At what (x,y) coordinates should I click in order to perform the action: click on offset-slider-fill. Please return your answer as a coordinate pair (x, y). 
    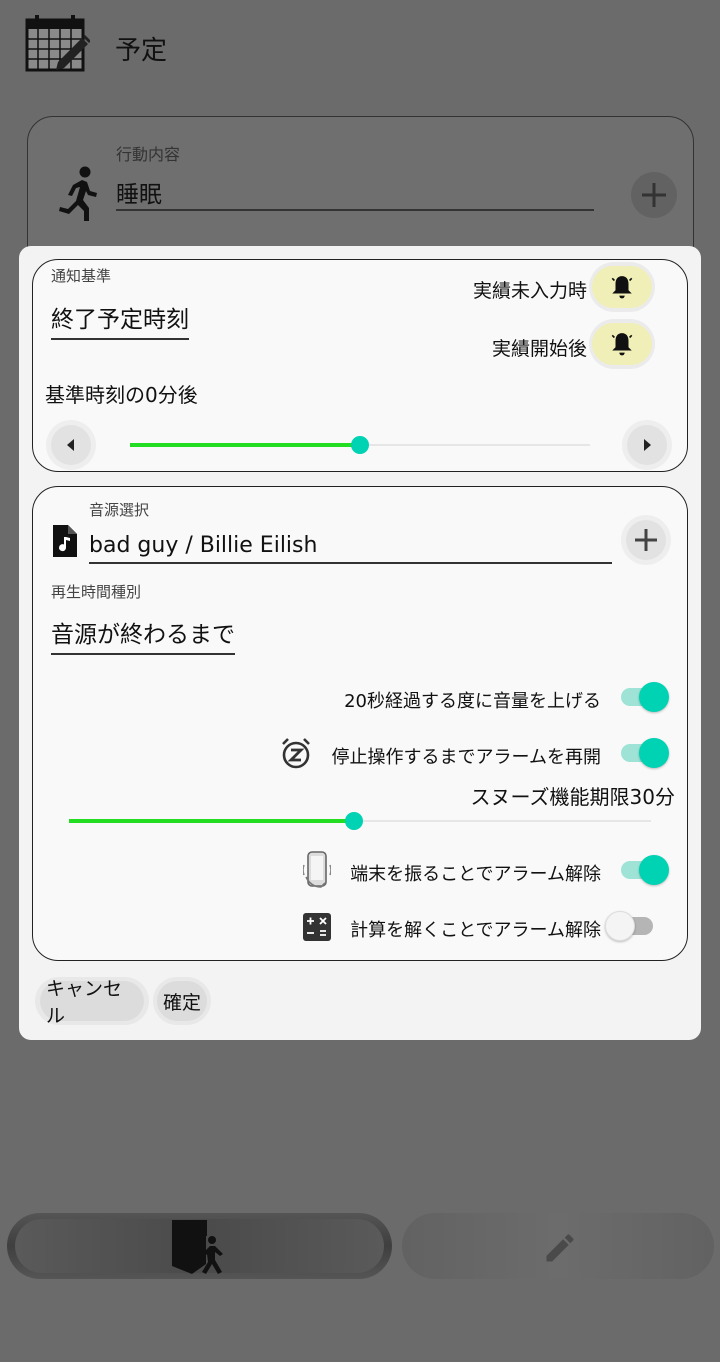
    Looking at the image, I should click on (245, 445).